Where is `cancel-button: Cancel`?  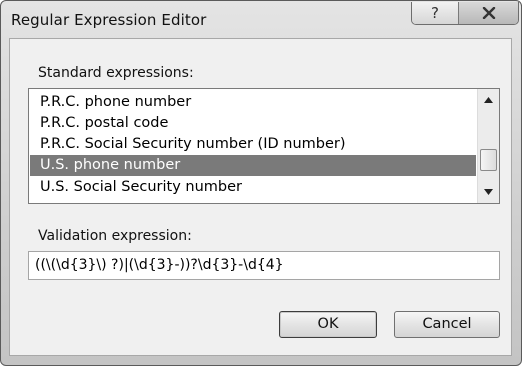 cancel-button: Cancel is located at coordinates (447, 324).